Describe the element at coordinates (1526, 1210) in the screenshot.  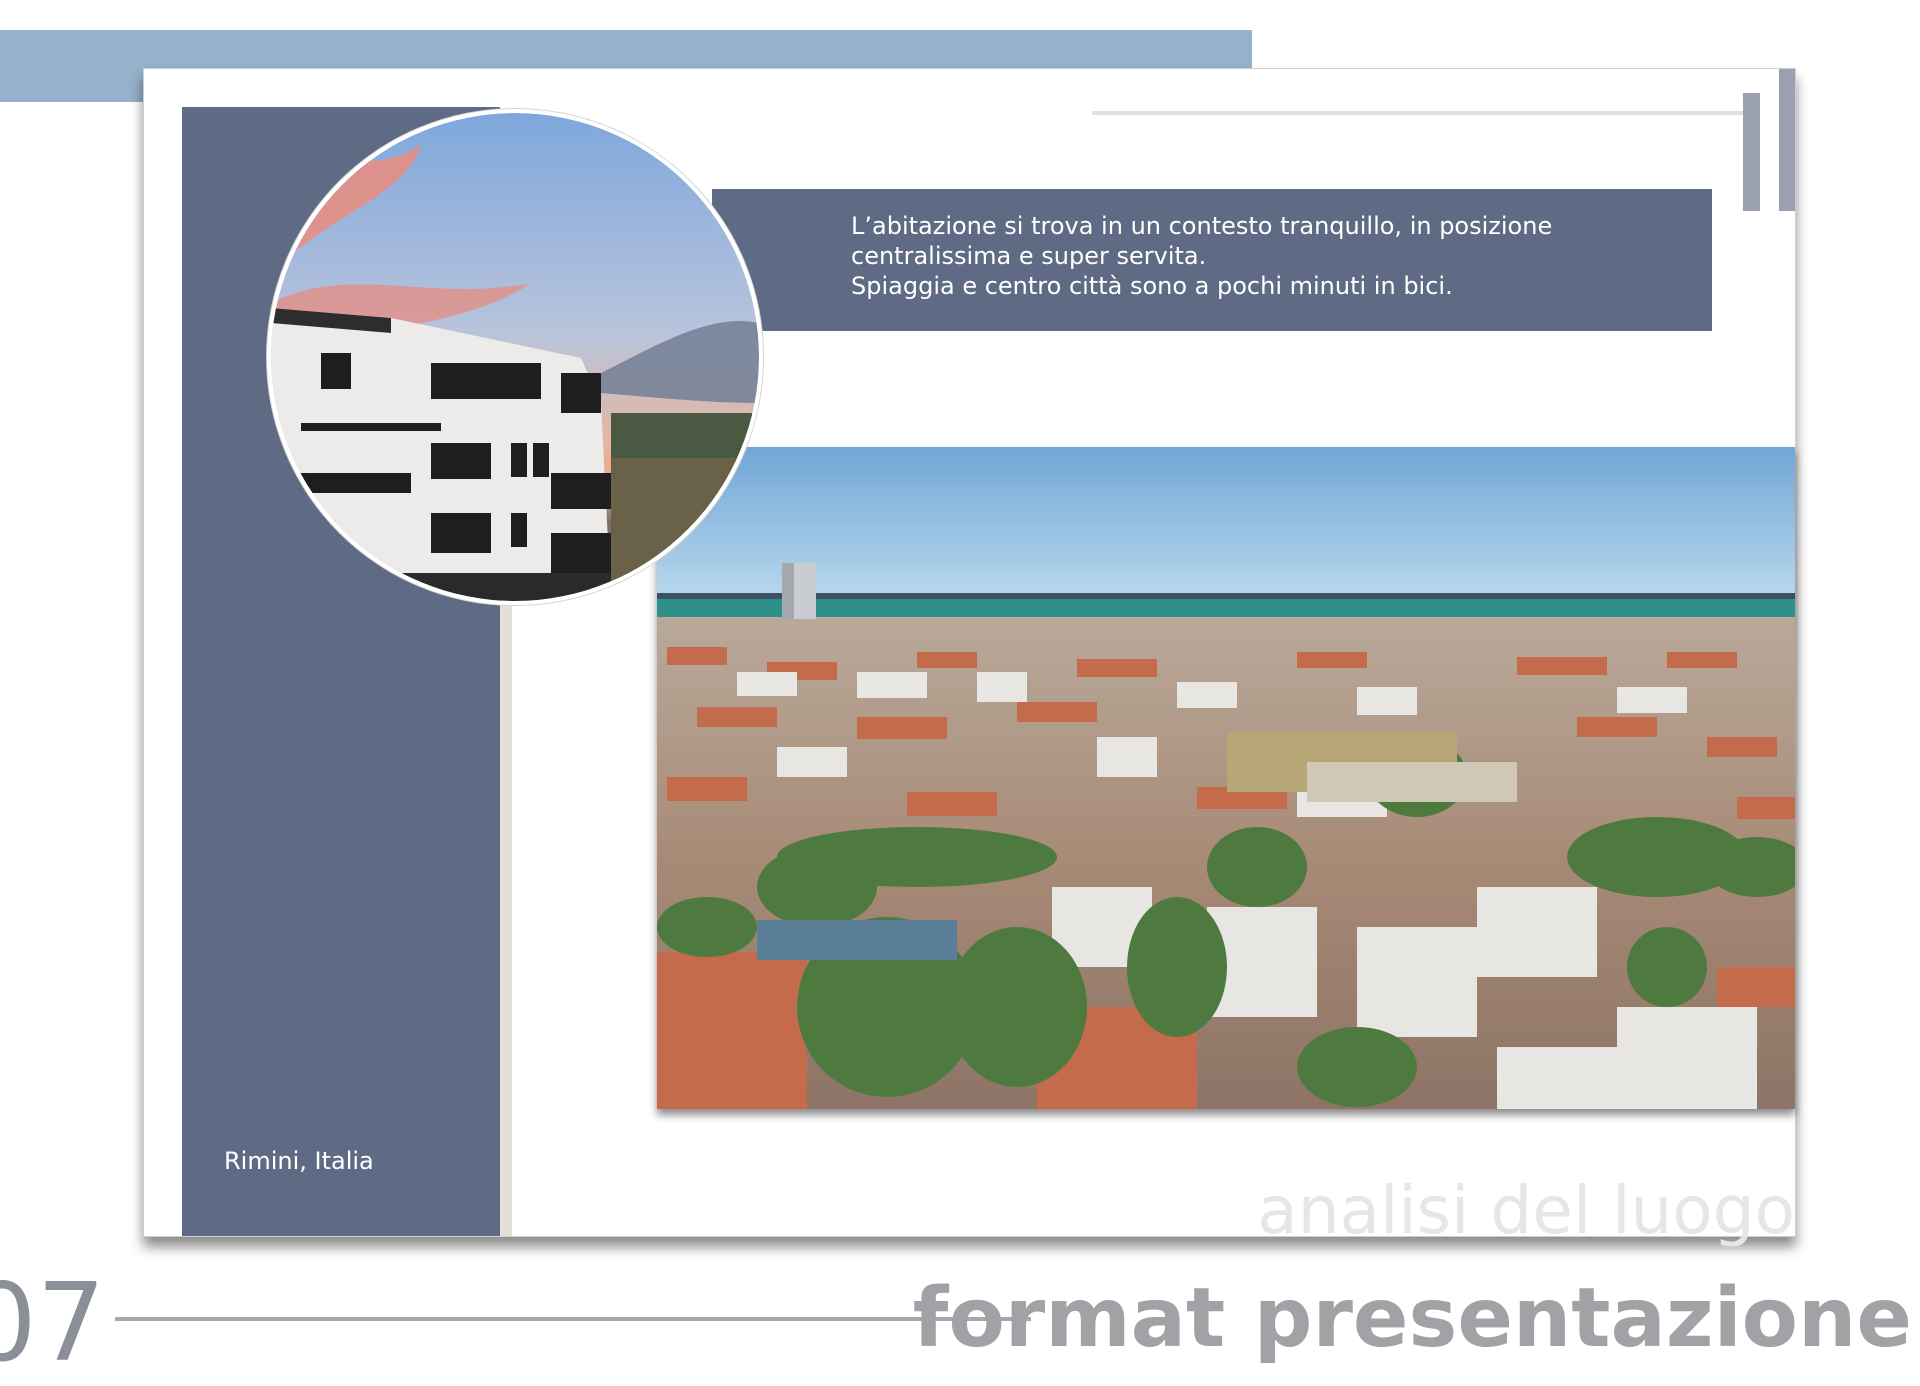
I see `section-watermark: analisi del luogo` at that location.